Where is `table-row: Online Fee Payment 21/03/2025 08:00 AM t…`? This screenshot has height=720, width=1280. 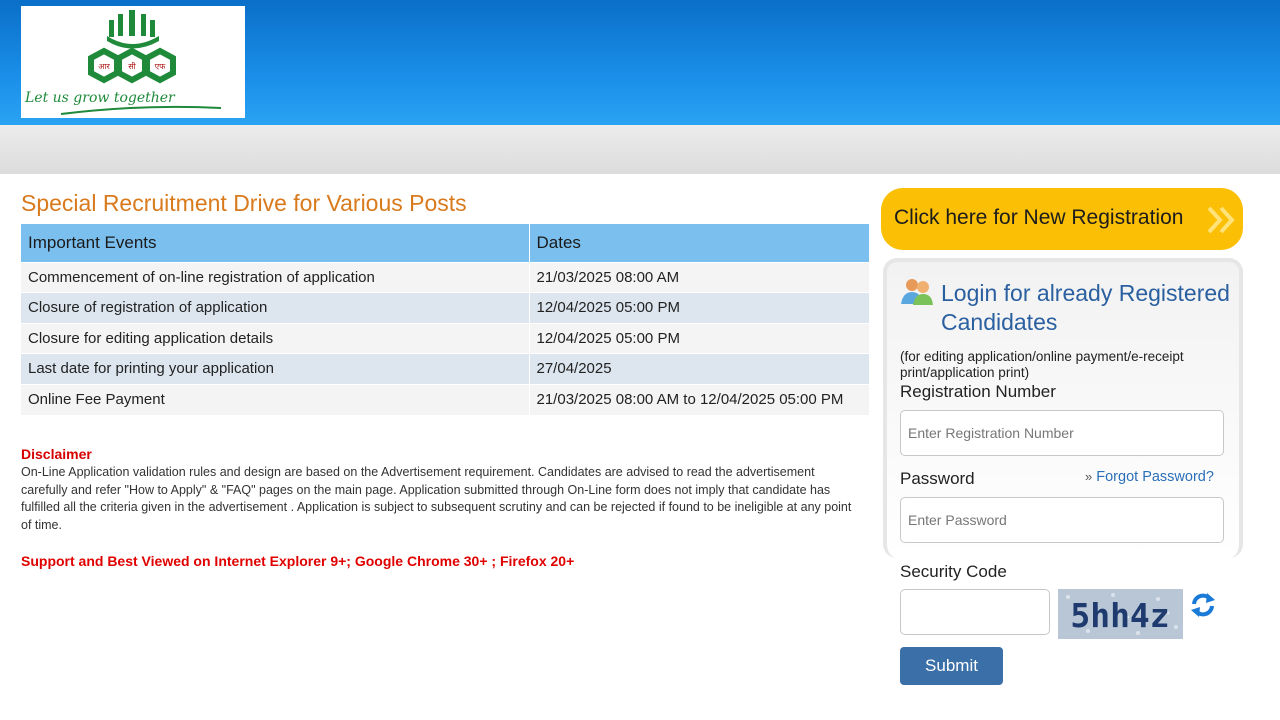 table-row: Online Fee Payment 21/03/2025 08:00 AM t… is located at coordinates (445, 399).